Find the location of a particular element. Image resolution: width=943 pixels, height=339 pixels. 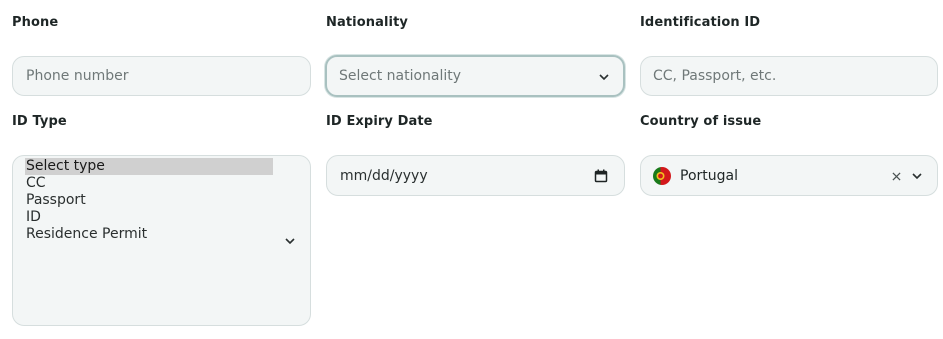

nationality-select: Select nationality is located at coordinates (475, 76).